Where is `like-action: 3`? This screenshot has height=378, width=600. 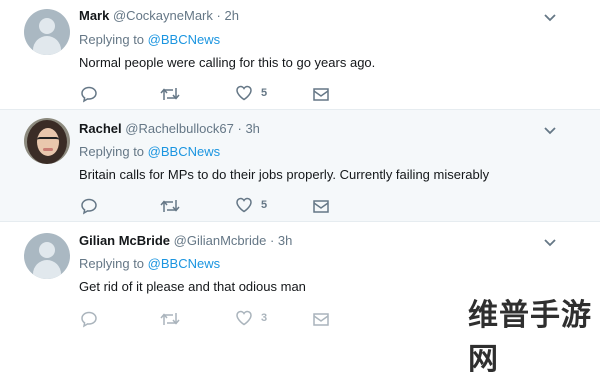
like-action: 3 is located at coordinates (255, 319).